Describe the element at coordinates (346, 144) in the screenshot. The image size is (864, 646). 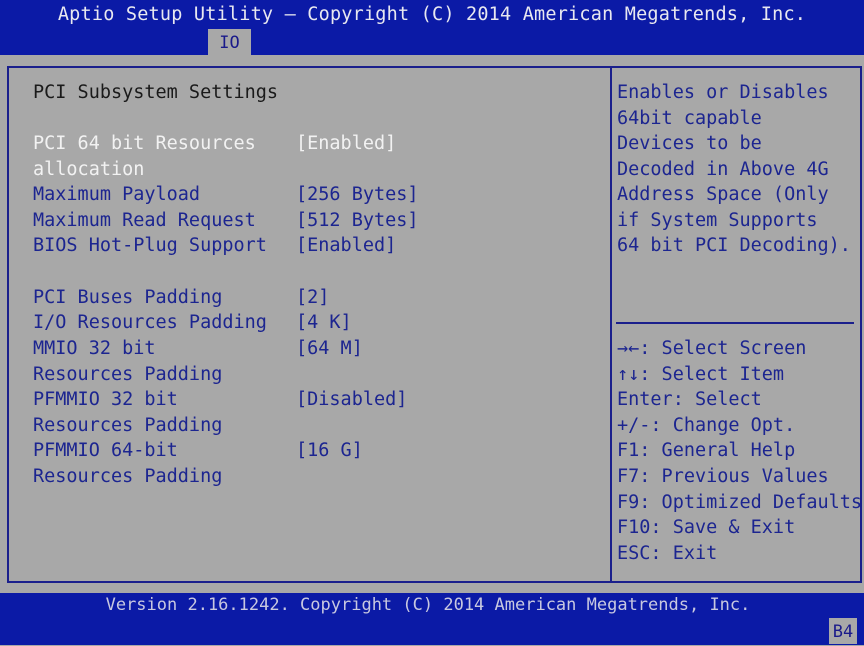
I see `setting-value-pci64: [Enabled]` at that location.